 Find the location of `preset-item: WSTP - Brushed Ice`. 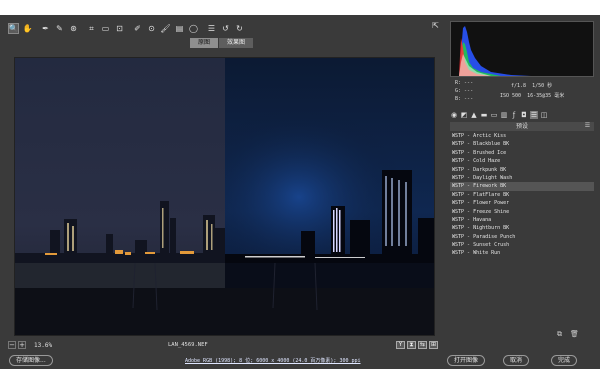

preset-item: WSTP - Brushed Ice is located at coordinates (522, 153).